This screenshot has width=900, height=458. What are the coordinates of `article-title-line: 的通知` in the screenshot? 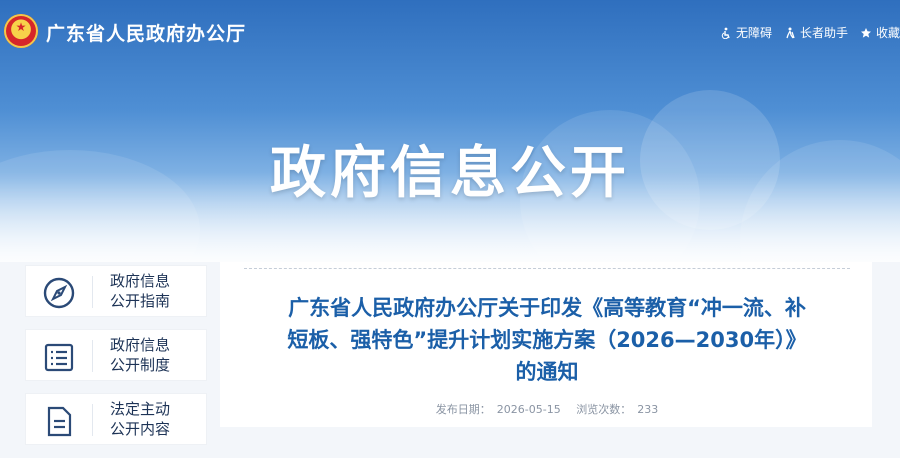 It's located at (547, 372).